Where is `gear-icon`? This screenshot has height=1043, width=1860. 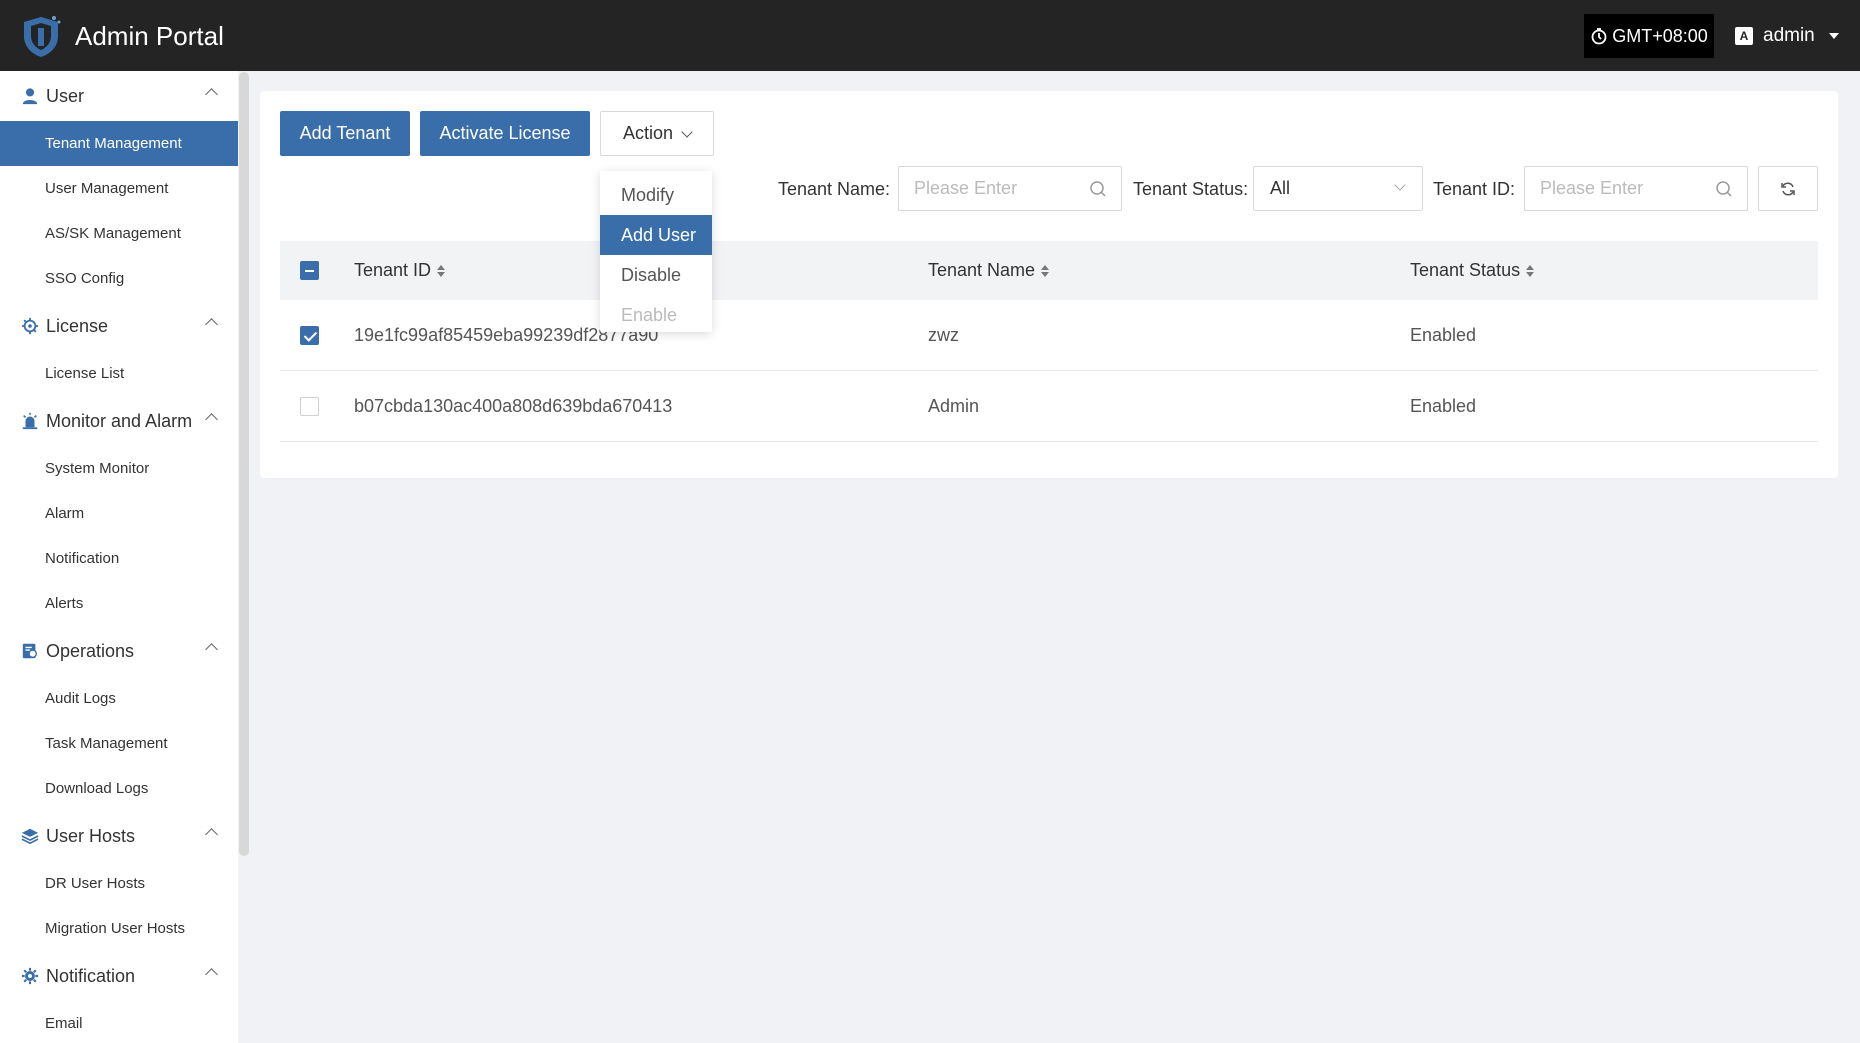
gear-icon is located at coordinates (30, 976).